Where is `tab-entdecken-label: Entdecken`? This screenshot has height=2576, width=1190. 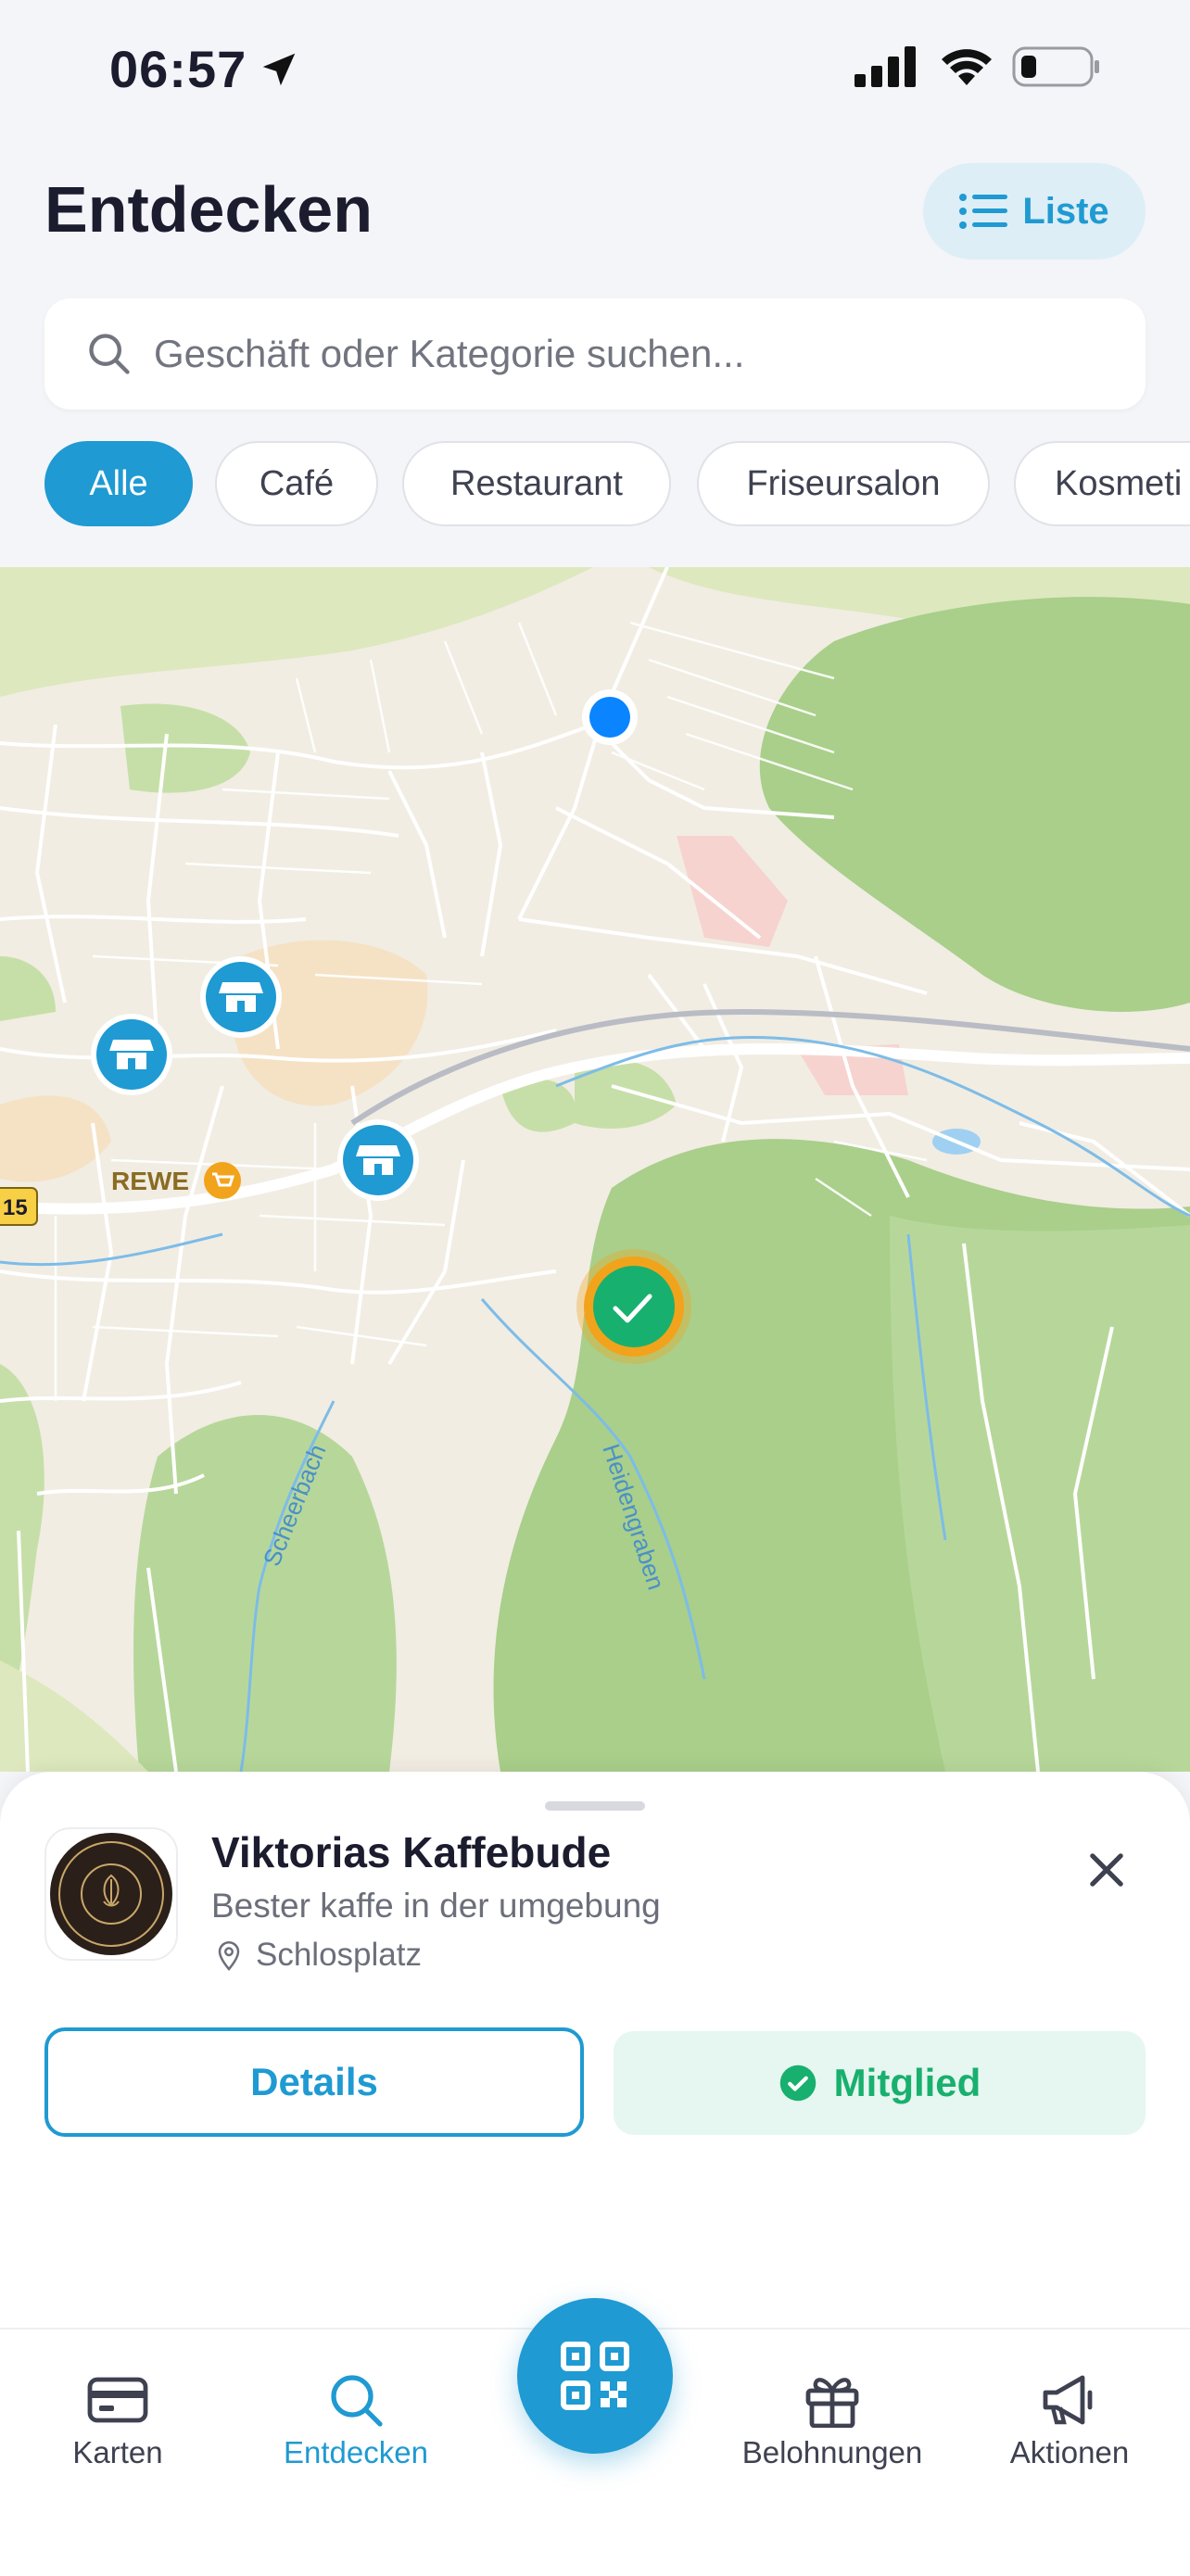
tab-entdecken-label: Entdecken is located at coordinates (356, 2453).